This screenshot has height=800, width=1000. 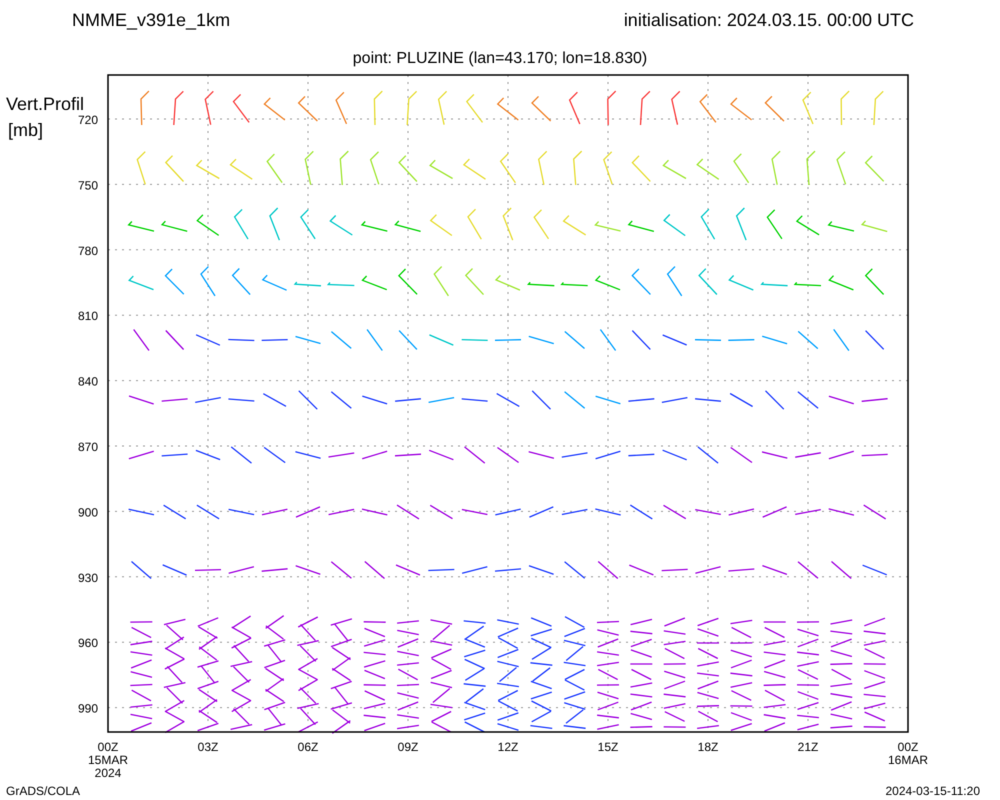 I want to click on x-tick-date: 2024, so click(x=108, y=773).